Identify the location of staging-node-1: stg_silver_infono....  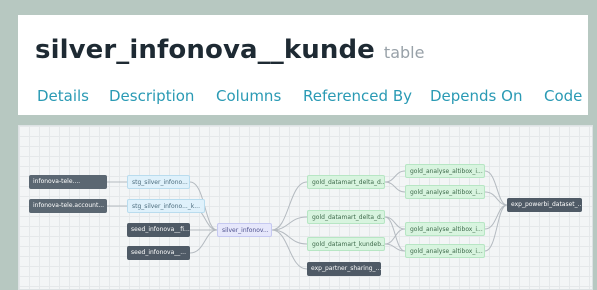
(158, 182).